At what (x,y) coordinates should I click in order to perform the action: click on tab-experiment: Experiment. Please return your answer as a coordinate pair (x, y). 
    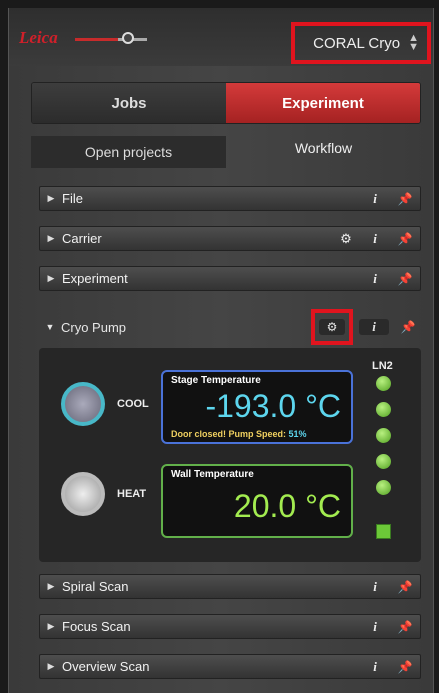
    Looking at the image, I should click on (323, 103).